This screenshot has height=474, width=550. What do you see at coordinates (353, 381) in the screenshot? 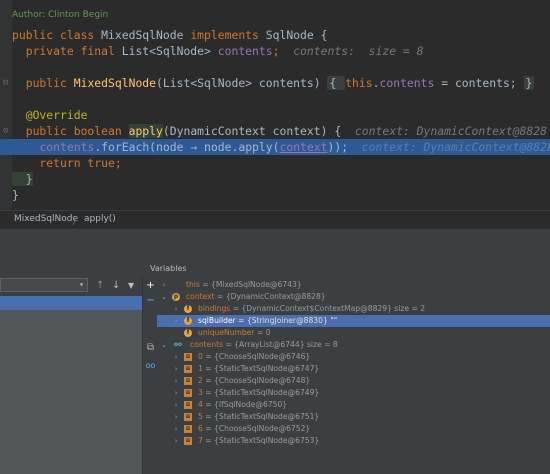
I see `variable-row: › ≡ 2 = {ChooseSqlNode@6748}` at bounding box center [353, 381].